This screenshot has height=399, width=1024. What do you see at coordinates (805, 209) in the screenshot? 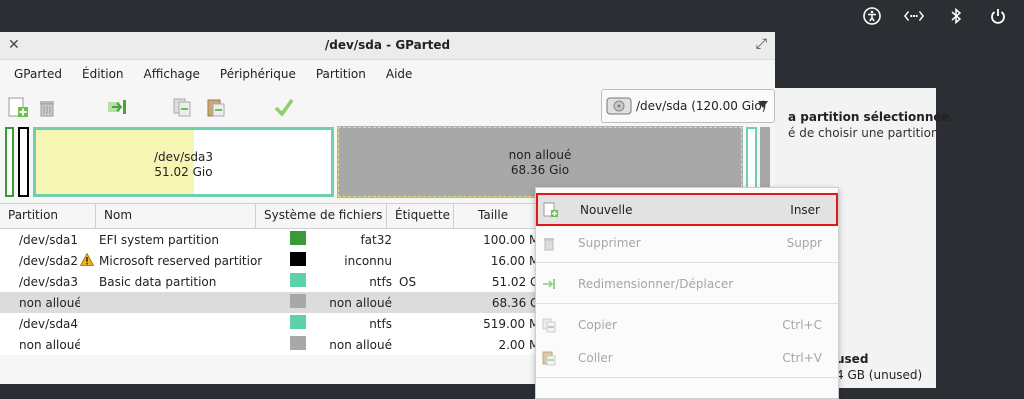
I see `menu-item-new-accel: Inser` at bounding box center [805, 209].